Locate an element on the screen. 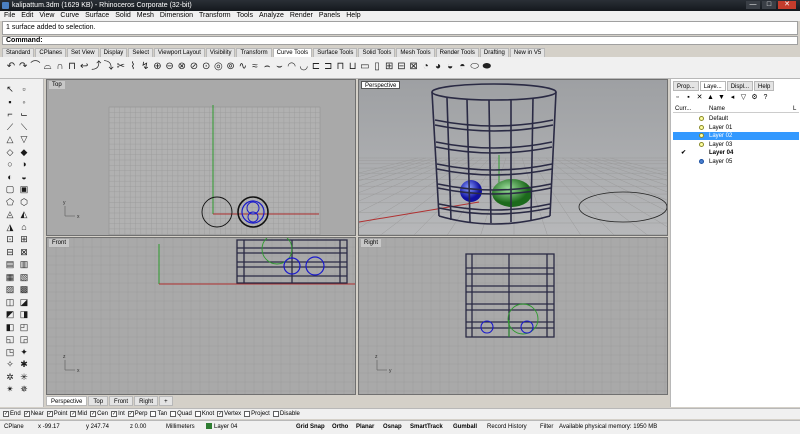 This screenshot has height=434, width=800. osnap-knot: Knot is located at coordinates (204, 414).